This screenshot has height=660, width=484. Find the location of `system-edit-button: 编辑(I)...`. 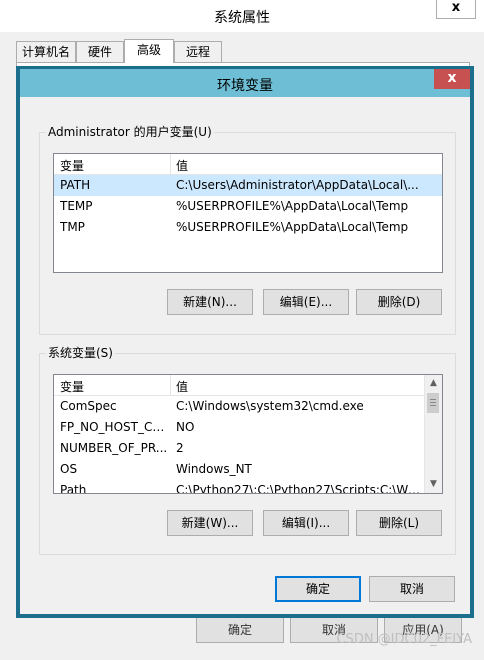

system-edit-button: 编辑(I)... is located at coordinates (306, 523).